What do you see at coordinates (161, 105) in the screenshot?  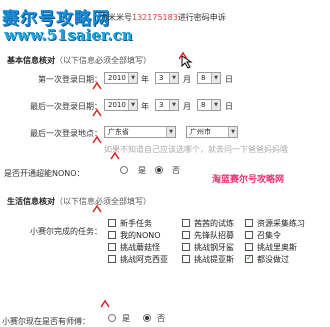 I see `last-login-month-value: 3` at bounding box center [161, 105].